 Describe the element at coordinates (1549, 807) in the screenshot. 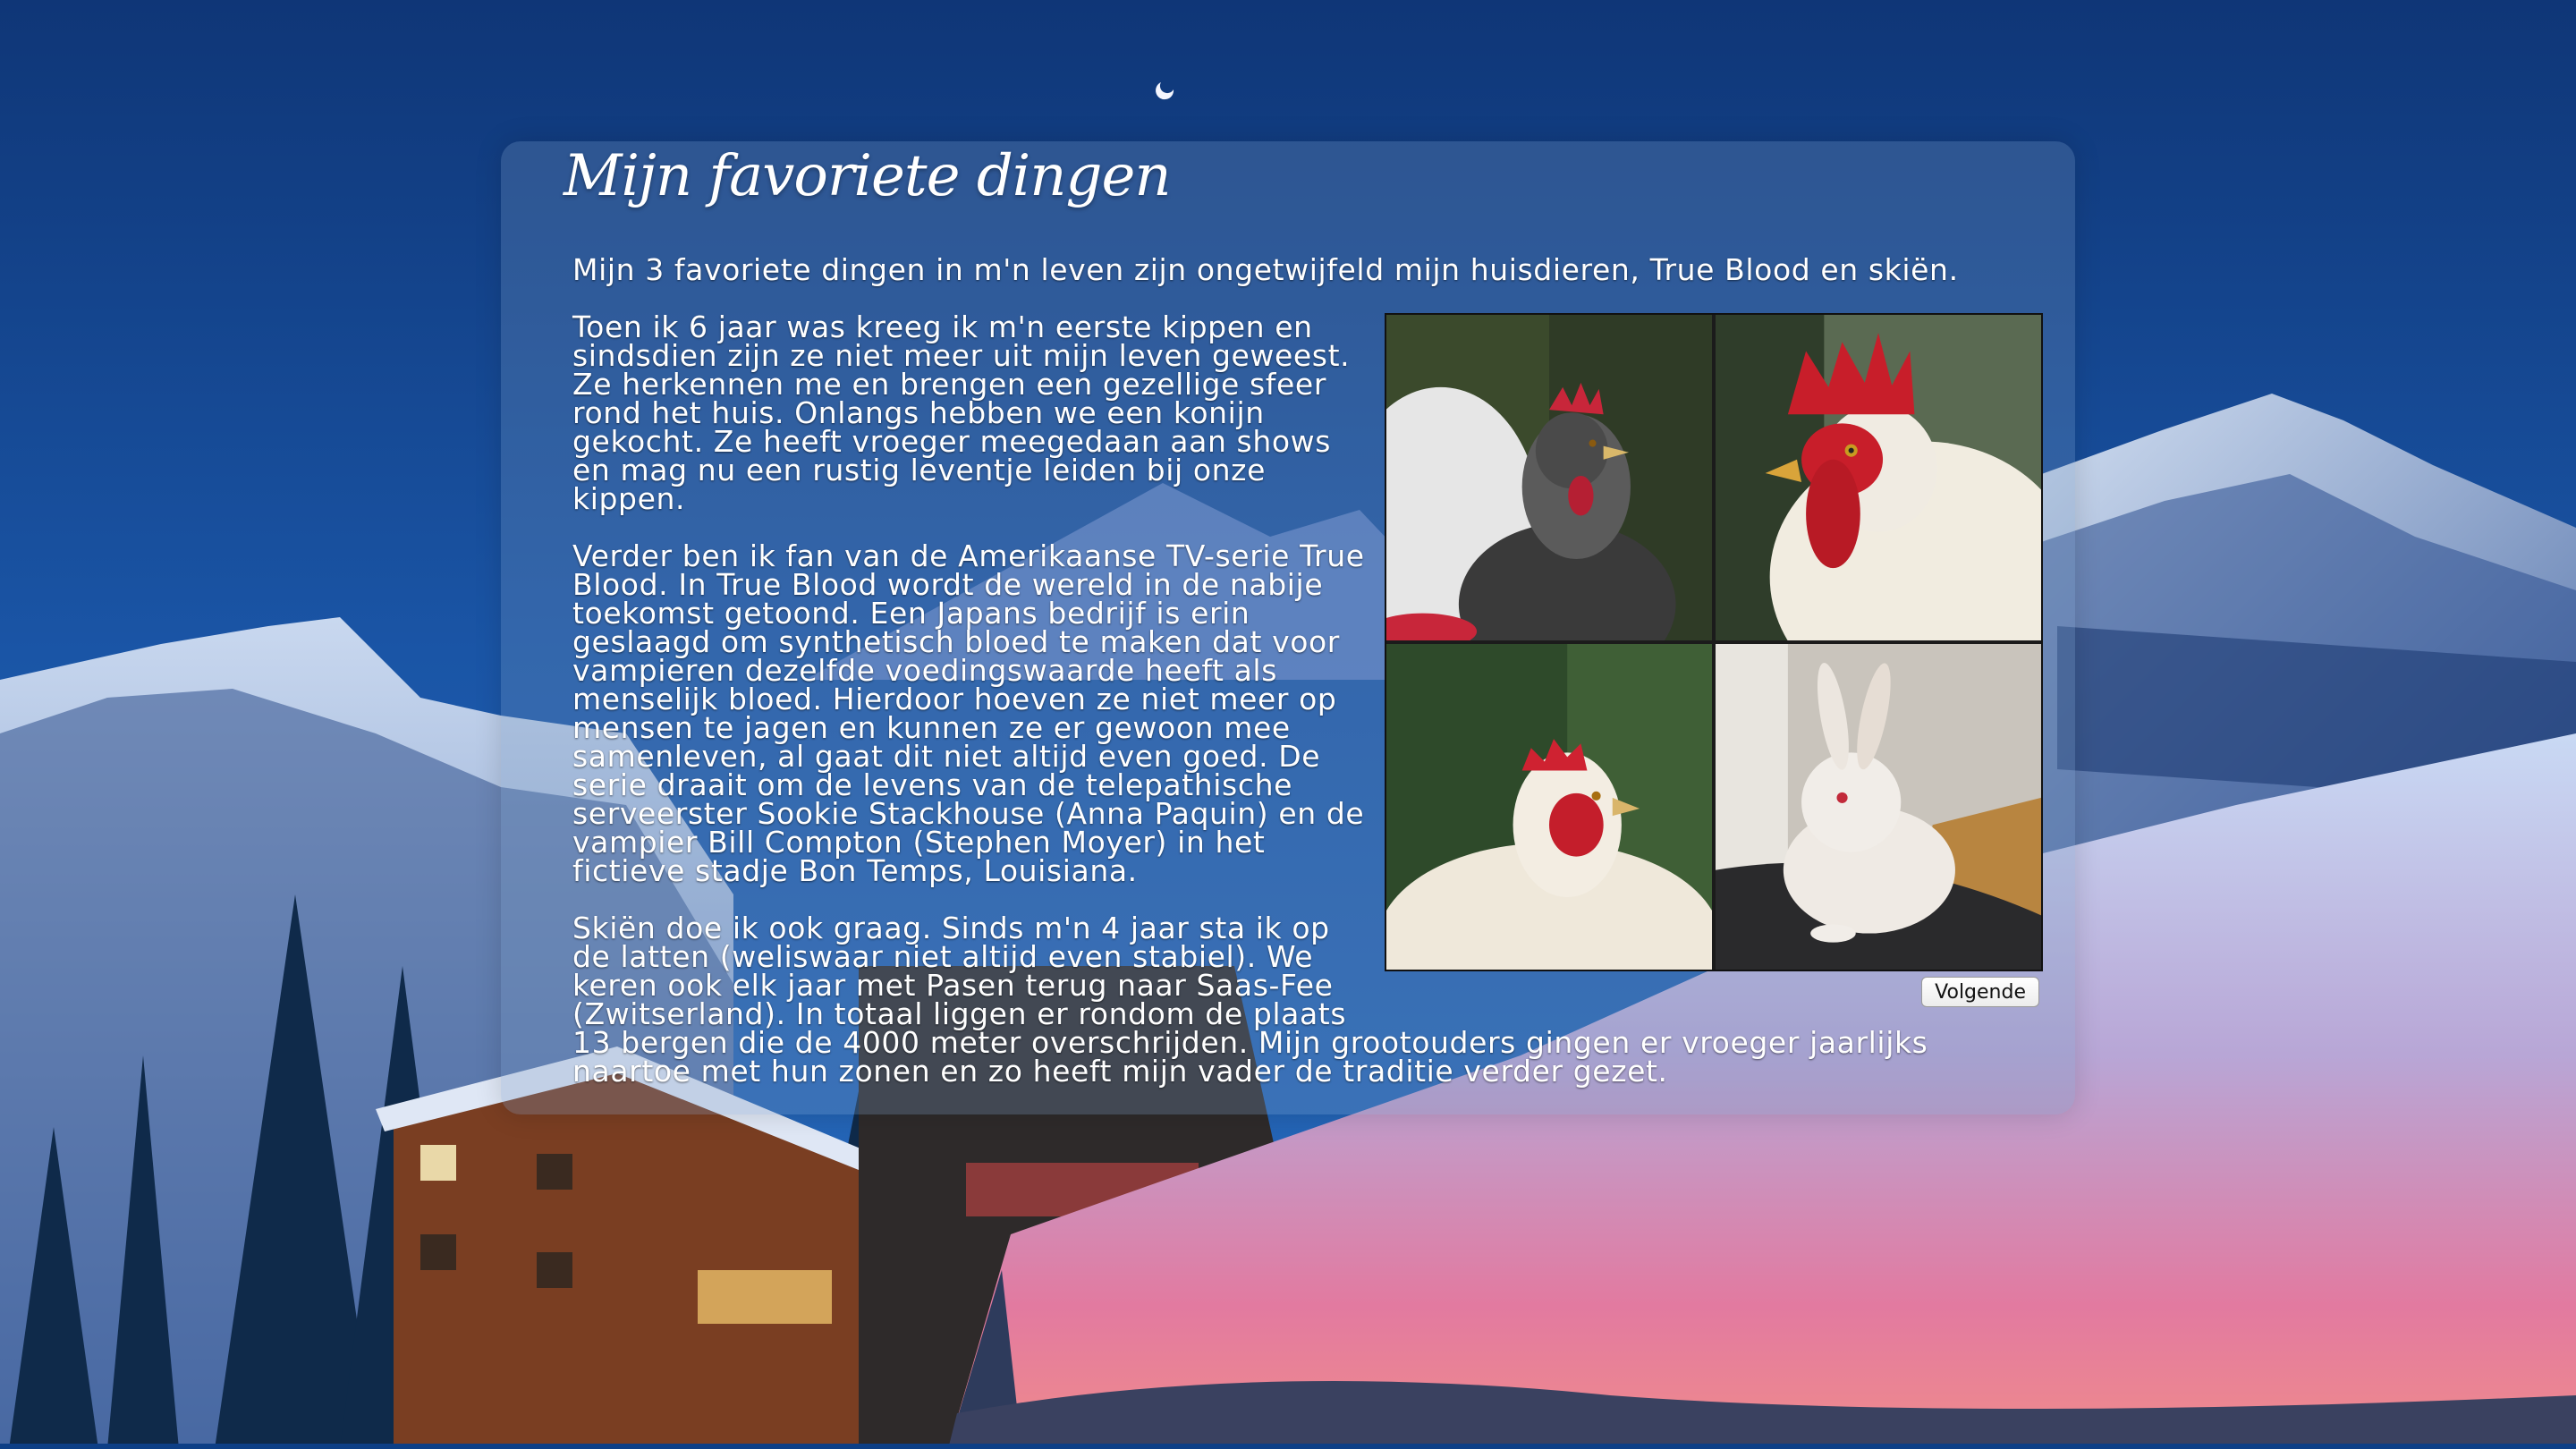

I see `white-hen-photo` at that location.